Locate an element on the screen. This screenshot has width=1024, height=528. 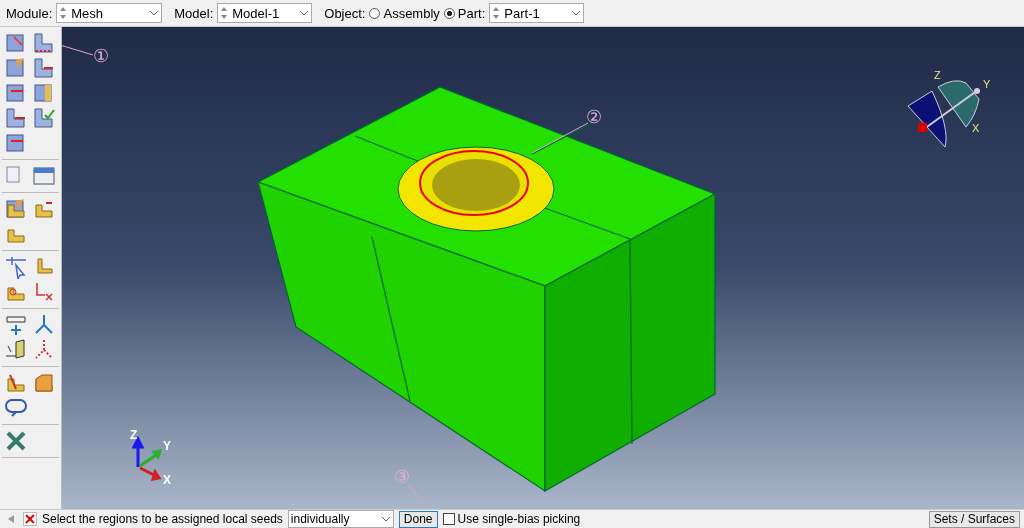
done-button: Done is located at coordinates (418, 519).